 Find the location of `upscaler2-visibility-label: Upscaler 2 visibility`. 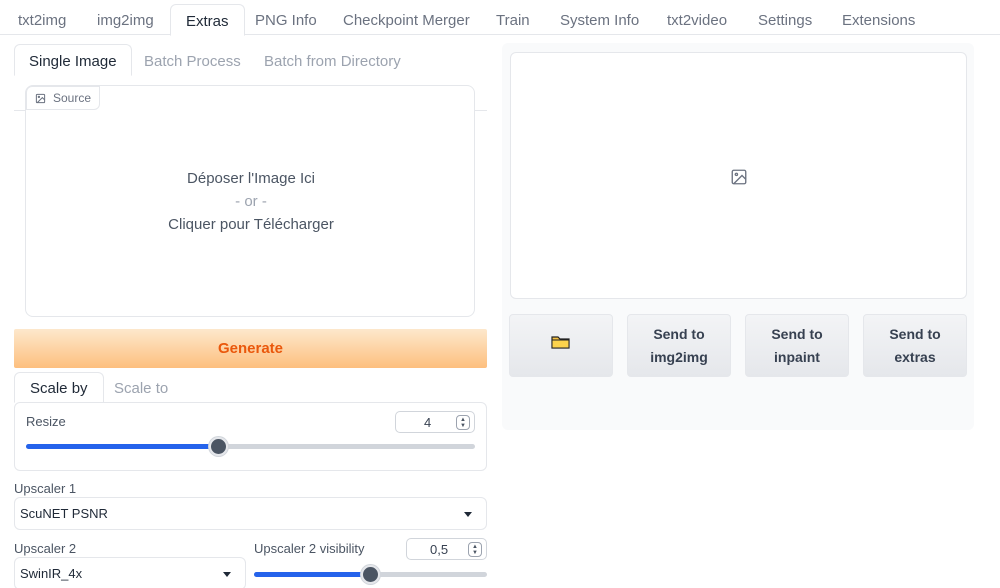

upscaler2-visibility-label: Upscaler 2 visibility is located at coordinates (309, 548).